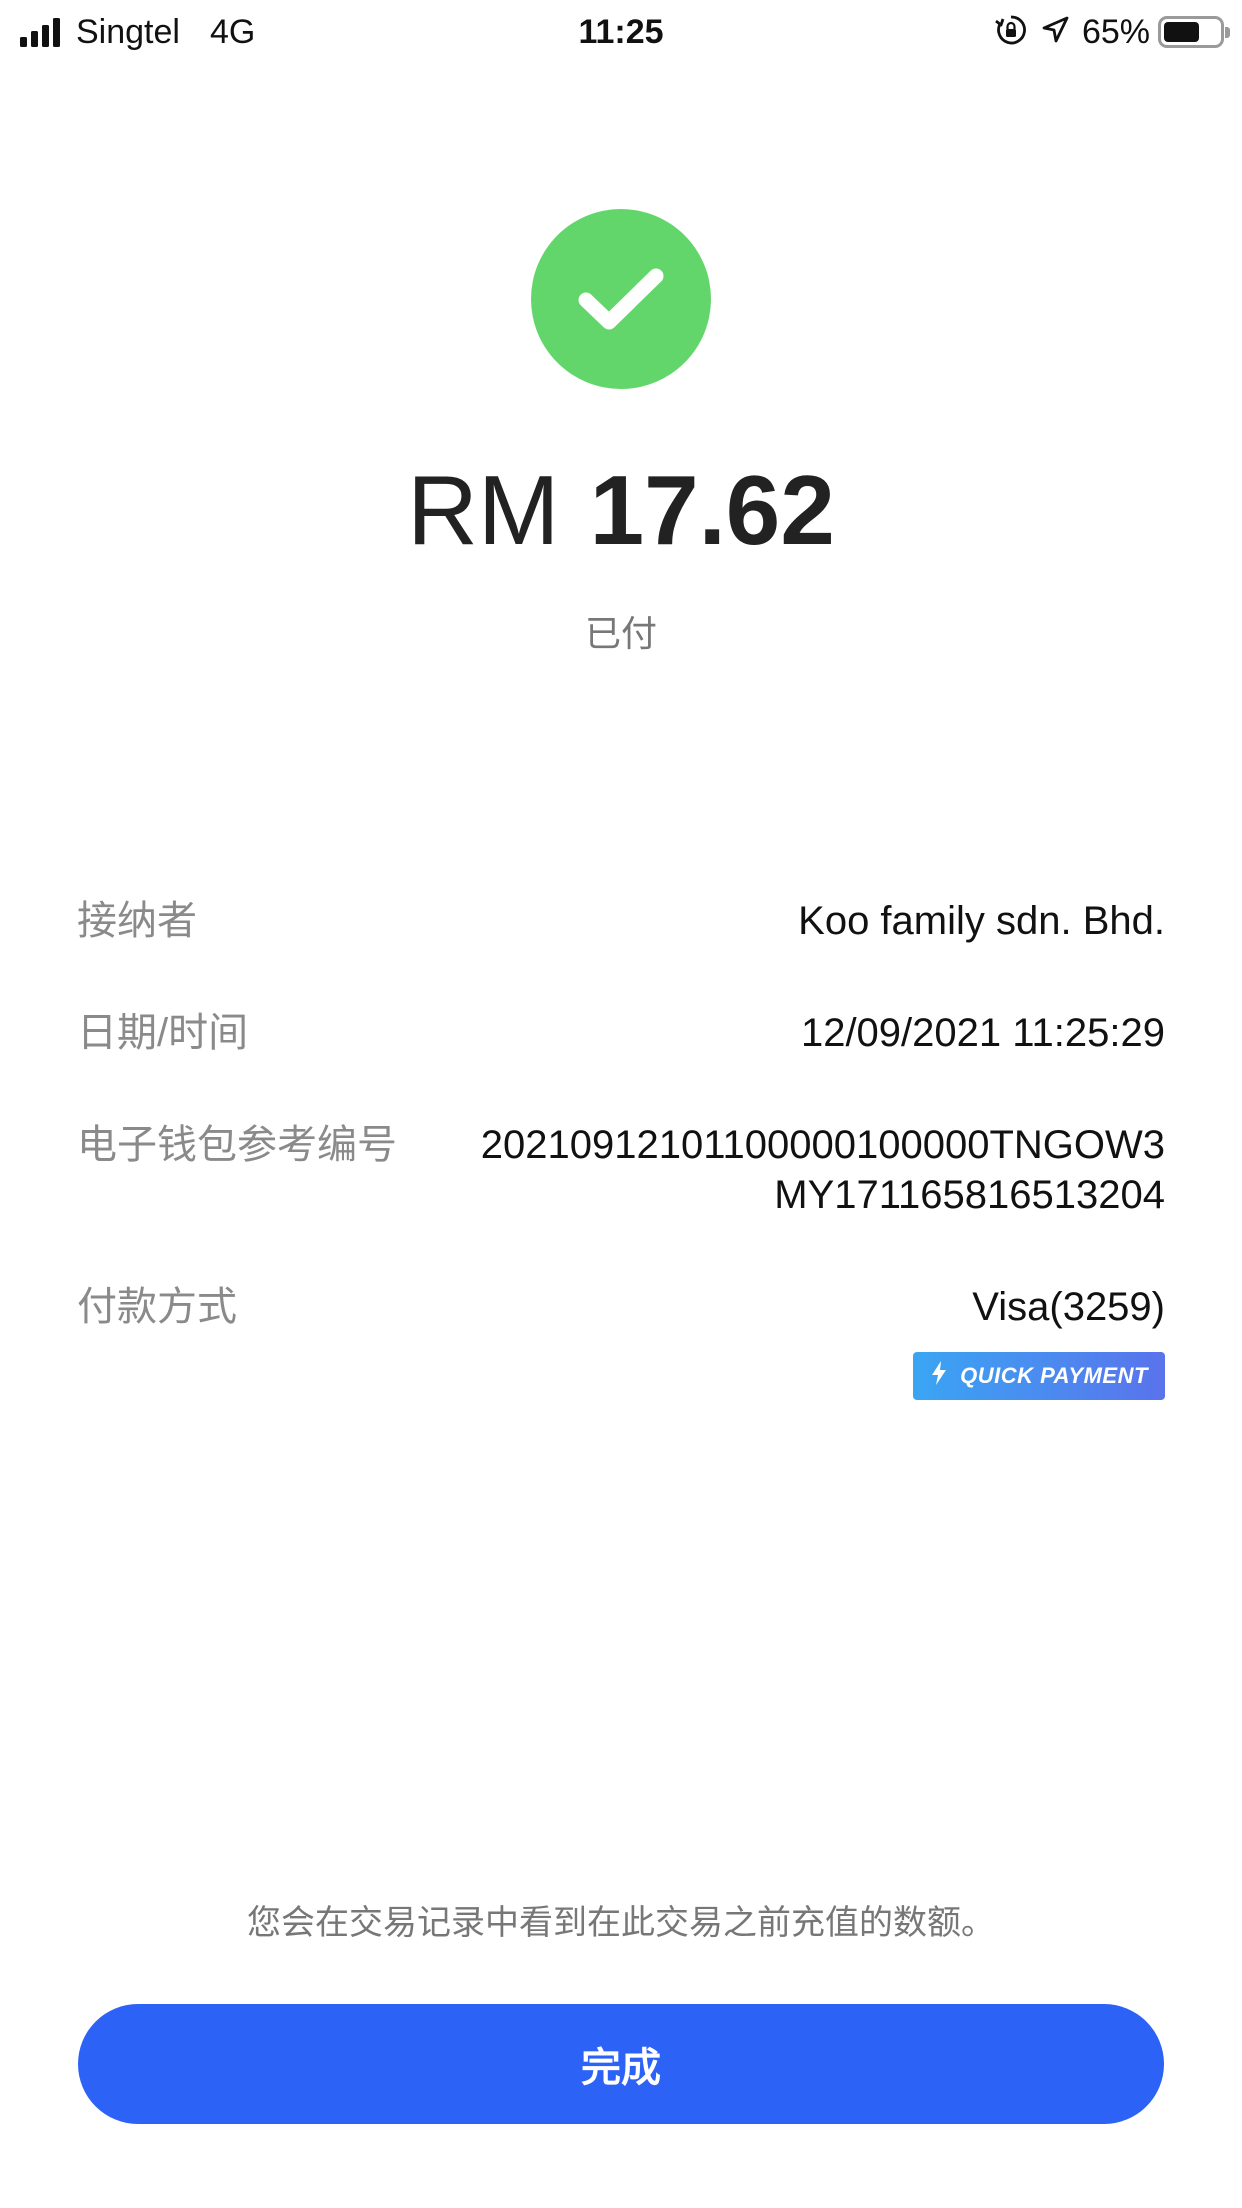  Describe the element at coordinates (1115, 31) in the screenshot. I see `battery-percentage: 65%` at that location.